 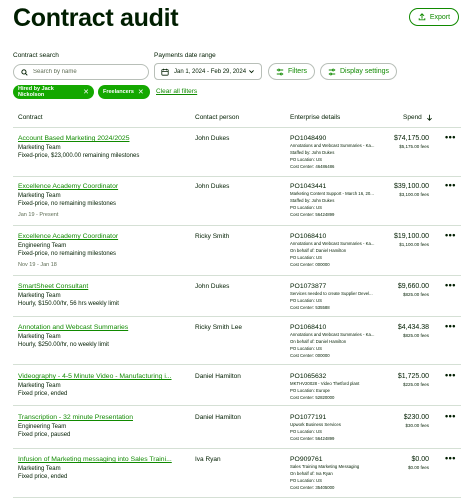 What do you see at coordinates (218, 327) in the screenshot?
I see `contact-person: Ricky Smith Lee` at bounding box center [218, 327].